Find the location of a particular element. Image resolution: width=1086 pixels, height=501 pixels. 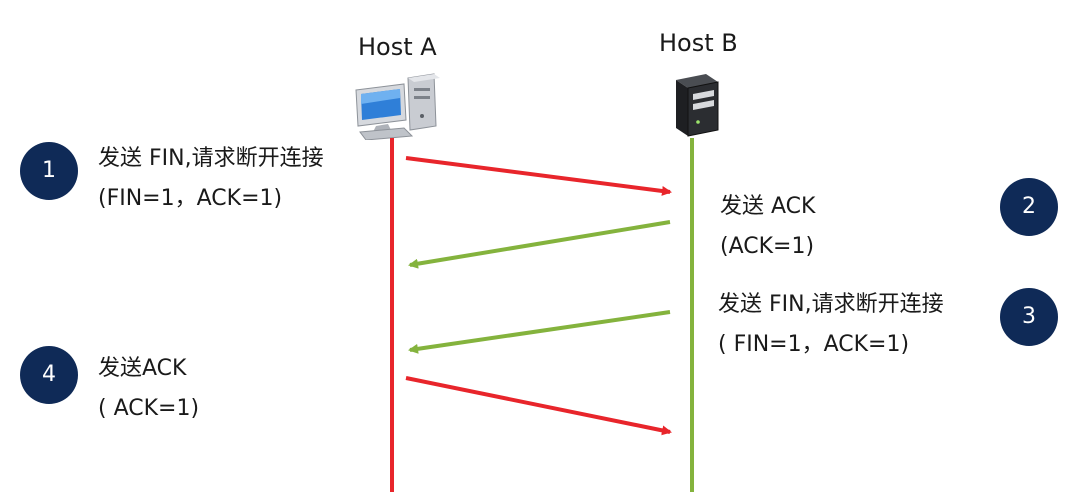

step-3-badge: 3 is located at coordinates (1029, 317).